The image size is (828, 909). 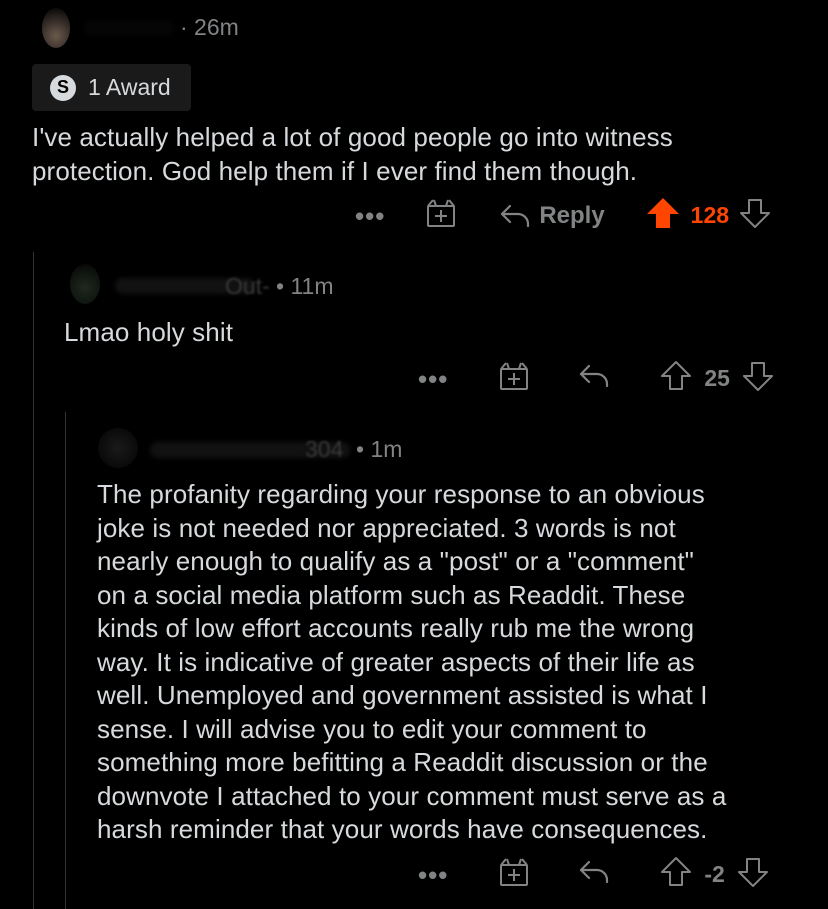 I want to click on username-fragment: Out-, so click(x=247, y=286).